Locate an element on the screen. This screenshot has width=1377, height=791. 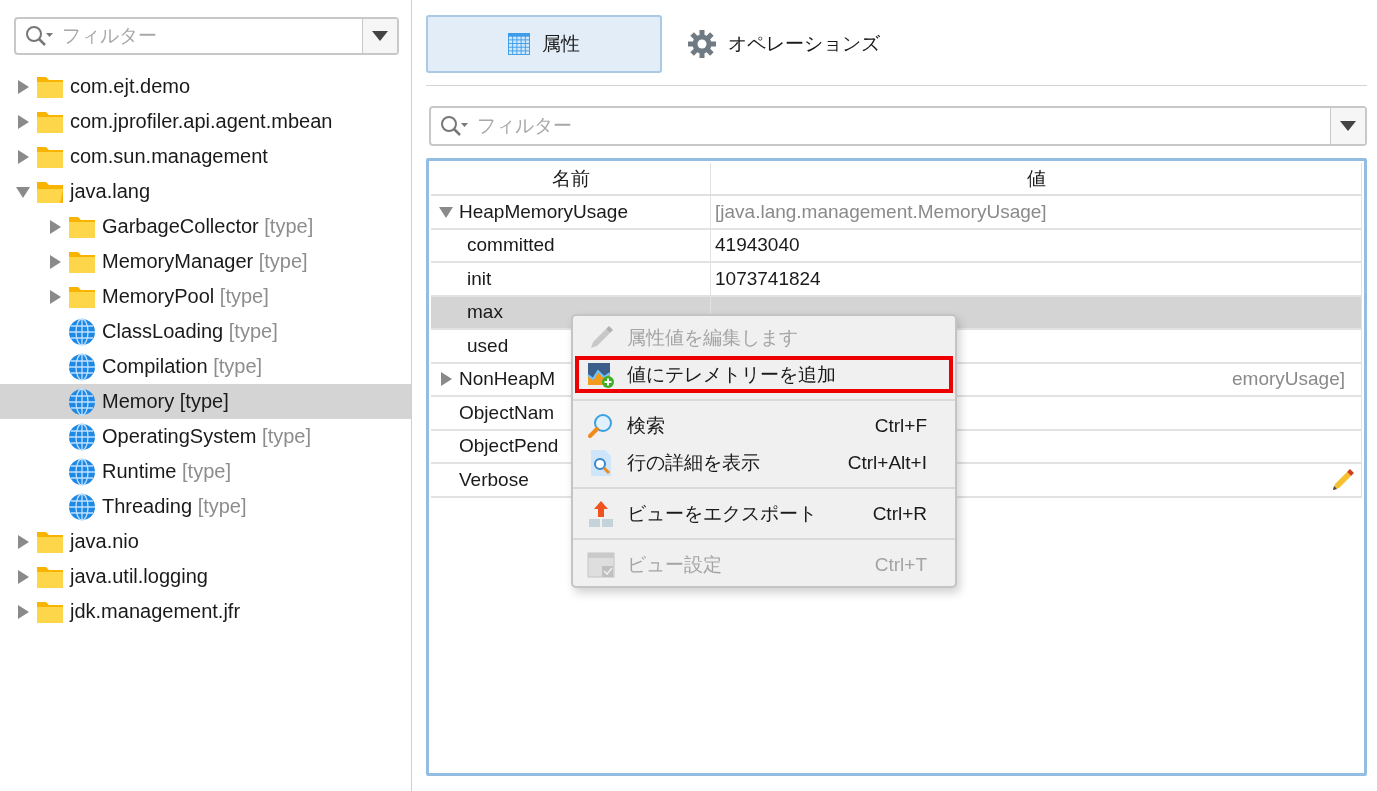
tree-item: Runtime [type] is located at coordinates (205, 471).